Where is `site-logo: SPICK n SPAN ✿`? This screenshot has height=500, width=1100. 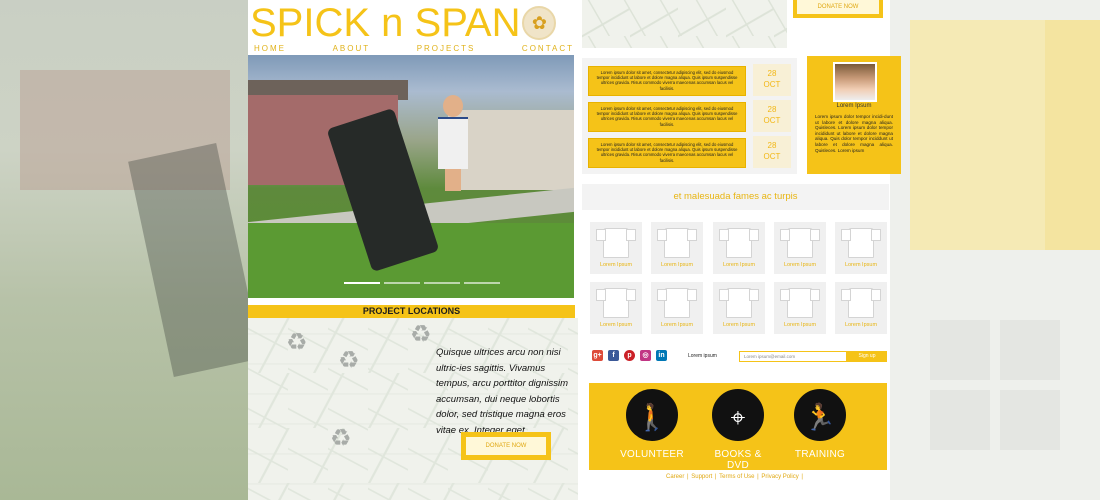 site-logo: SPICK n SPAN ✿ is located at coordinates (403, 23).